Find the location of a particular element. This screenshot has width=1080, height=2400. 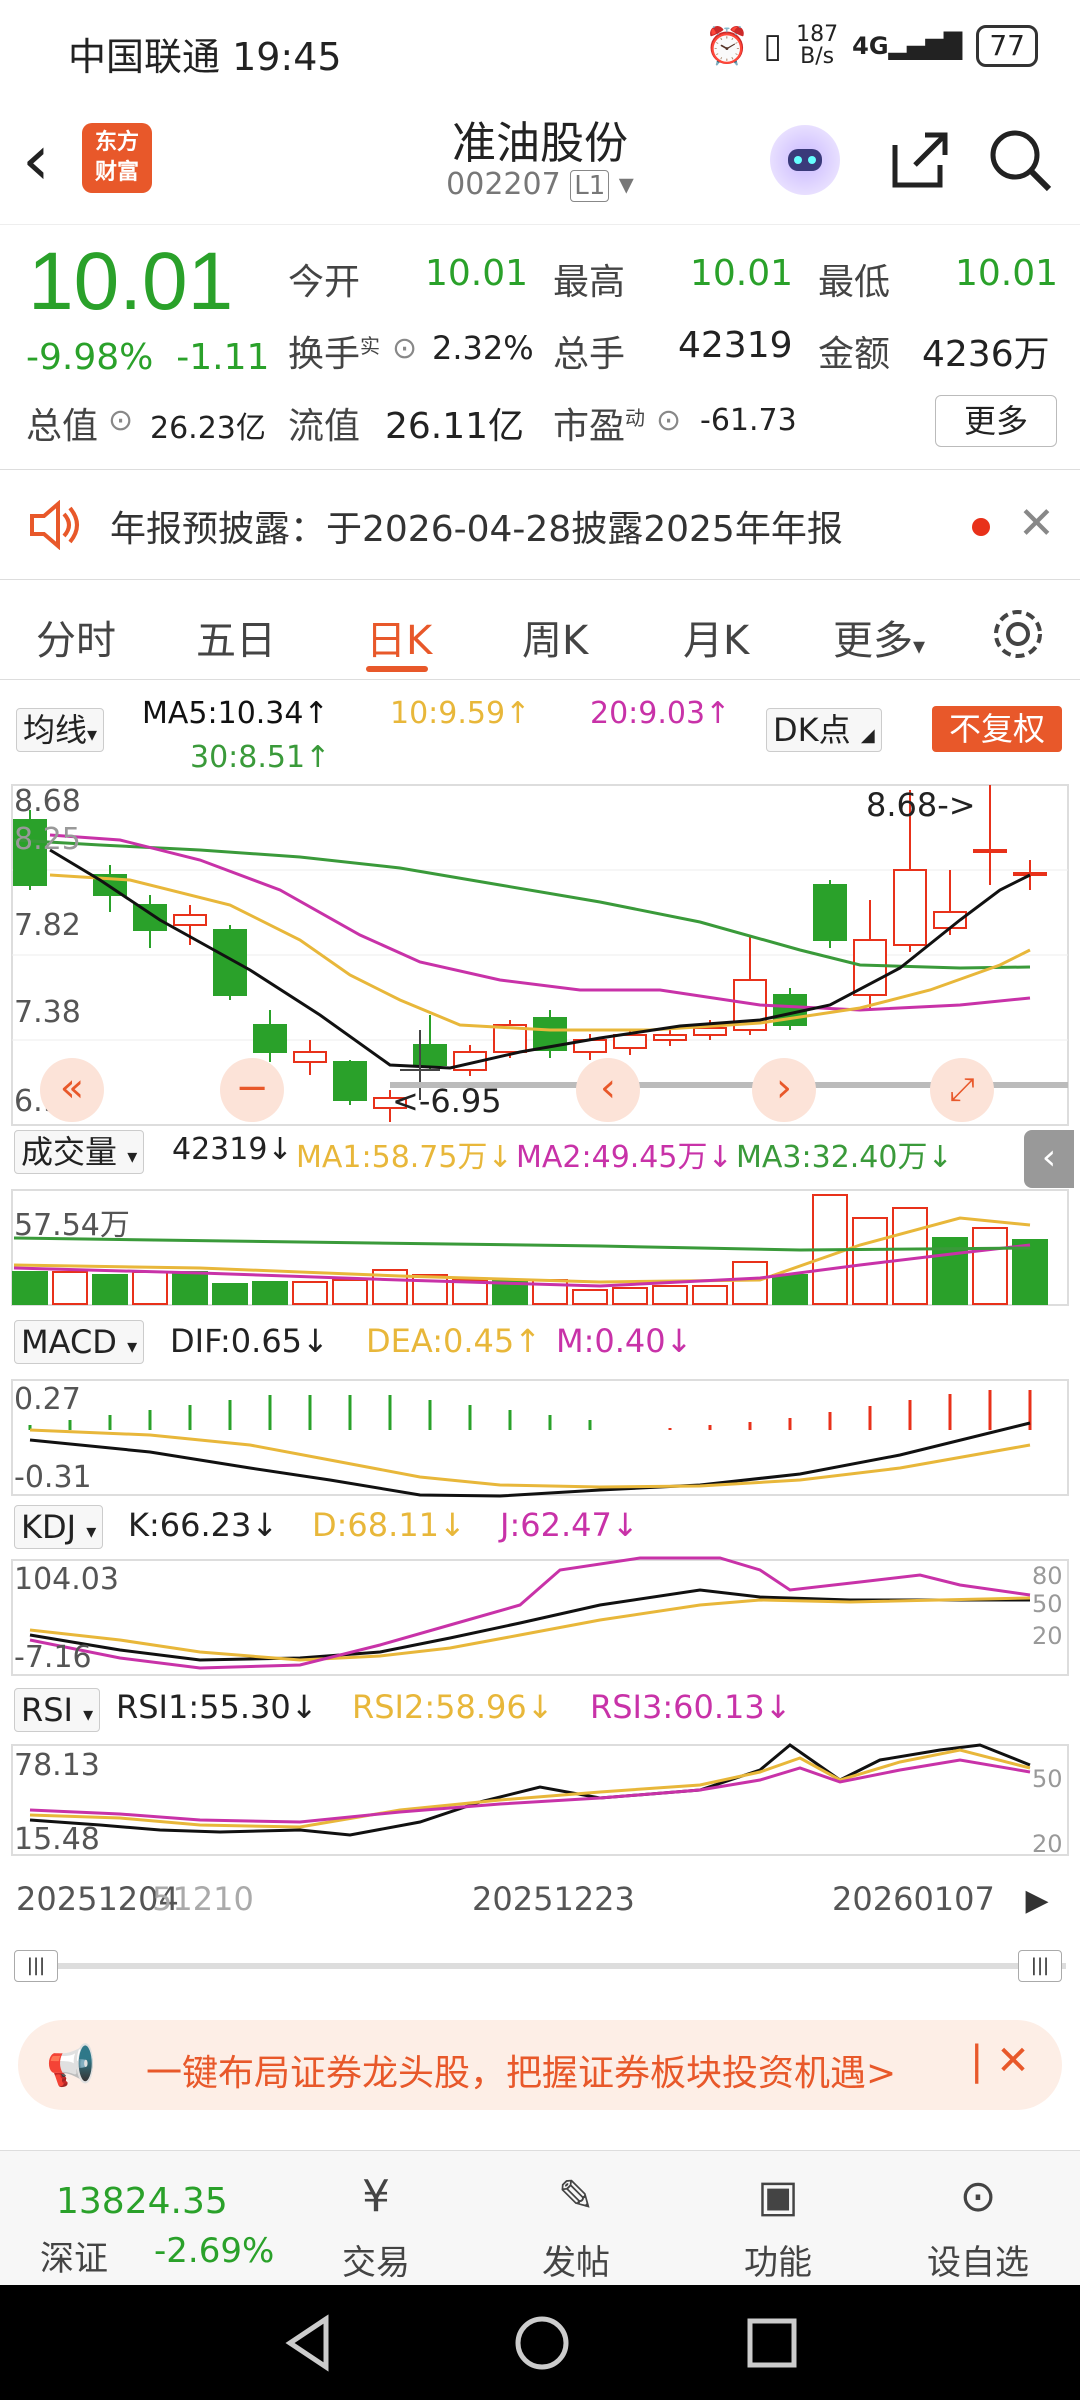

post-button: ✎ 发帖 is located at coordinates (576, 2227).